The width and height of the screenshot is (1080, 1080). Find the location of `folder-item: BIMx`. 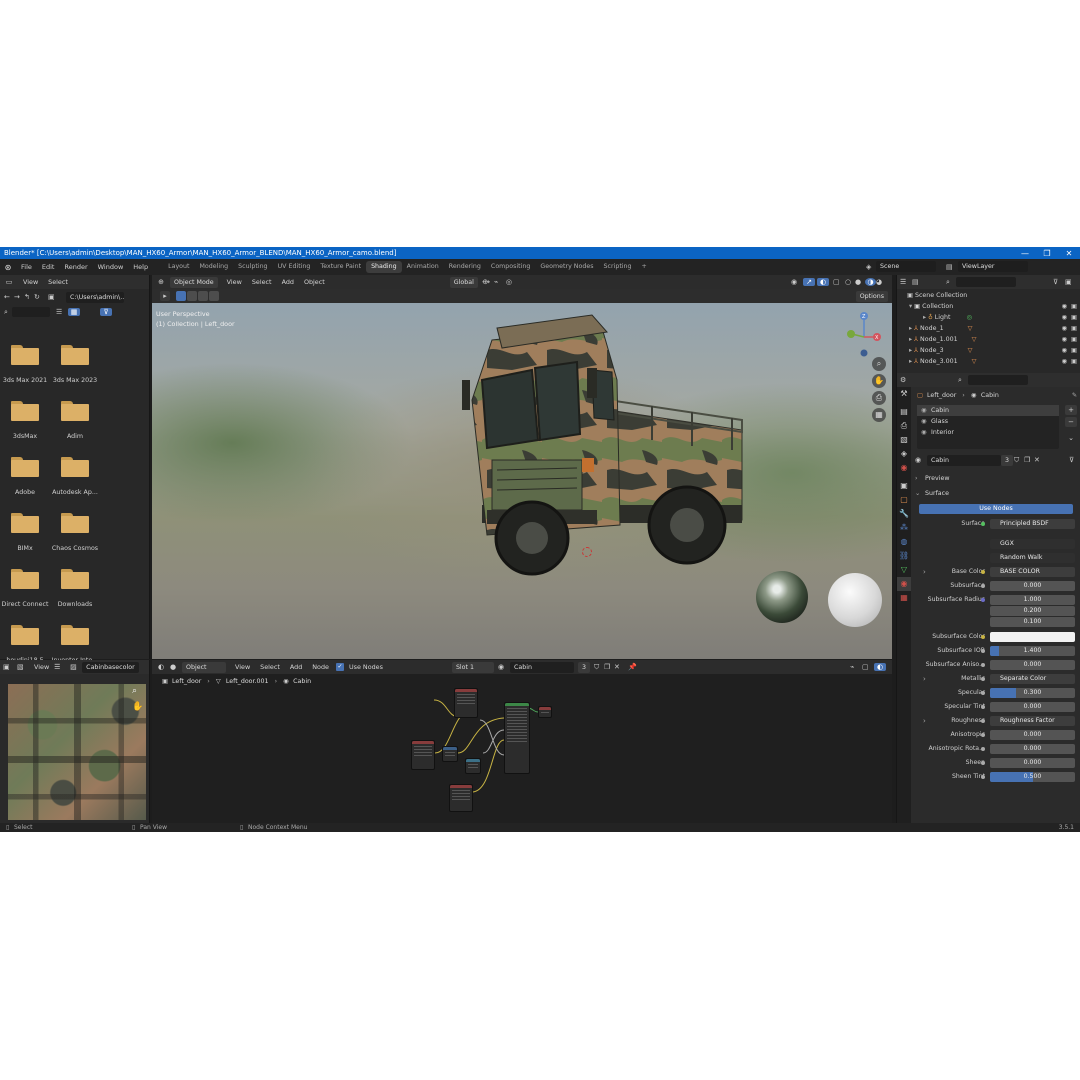

folder-item: BIMx is located at coordinates (25, 532).